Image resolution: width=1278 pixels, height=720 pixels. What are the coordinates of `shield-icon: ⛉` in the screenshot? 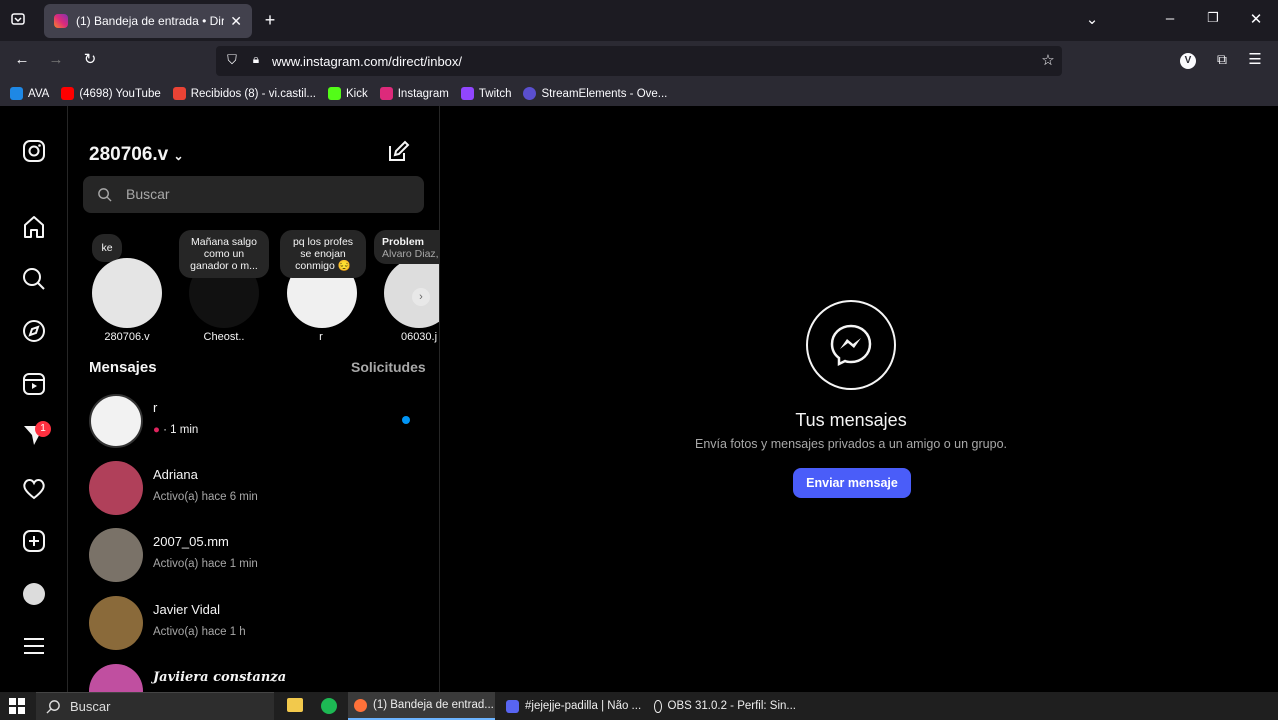 It's located at (232, 60).